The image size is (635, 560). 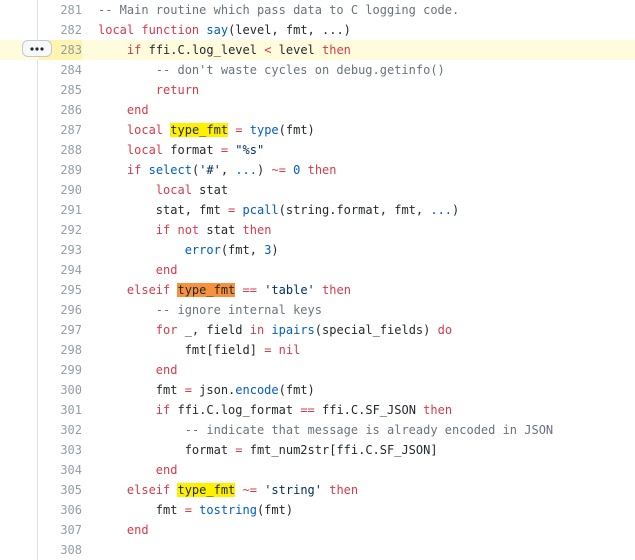 What do you see at coordinates (60, 30) in the screenshot?
I see `line-number: 282` at bounding box center [60, 30].